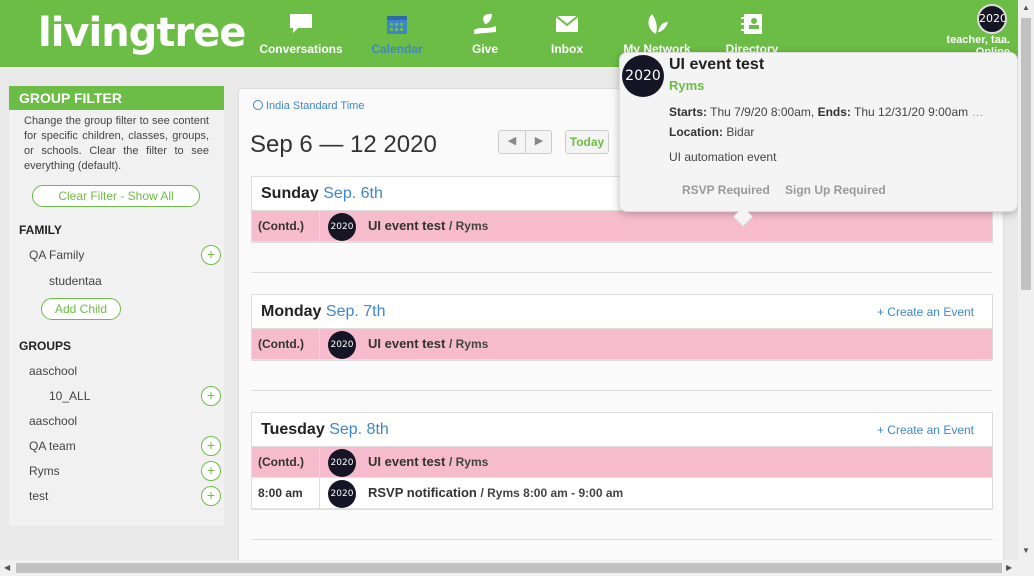  I want to click on sidebar-item-qa-family: QA Family, so click(56, 255).